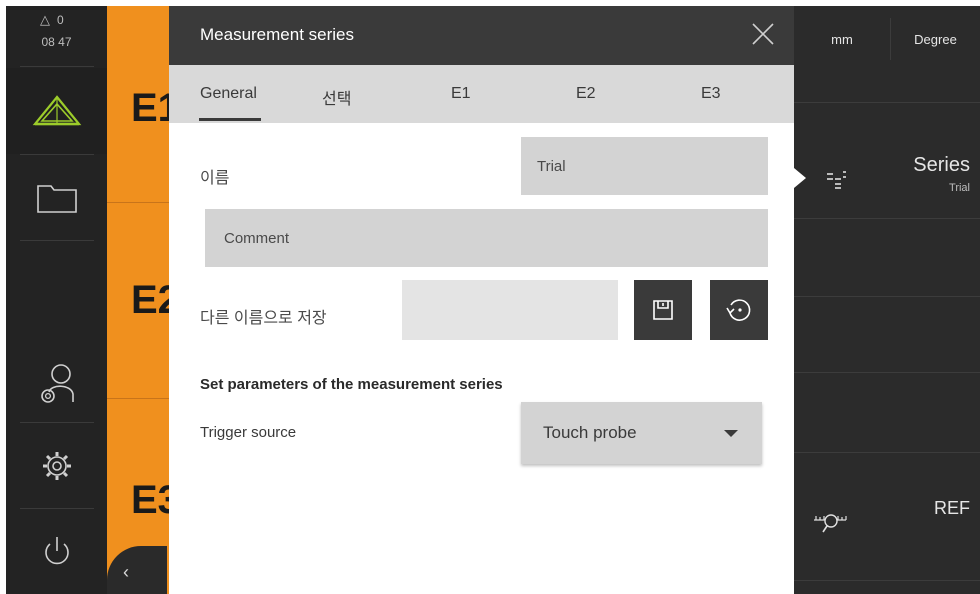  Describe the element at coordinates (887, 177) in the screenshot. I see `series-button: Series Trial` at that location.